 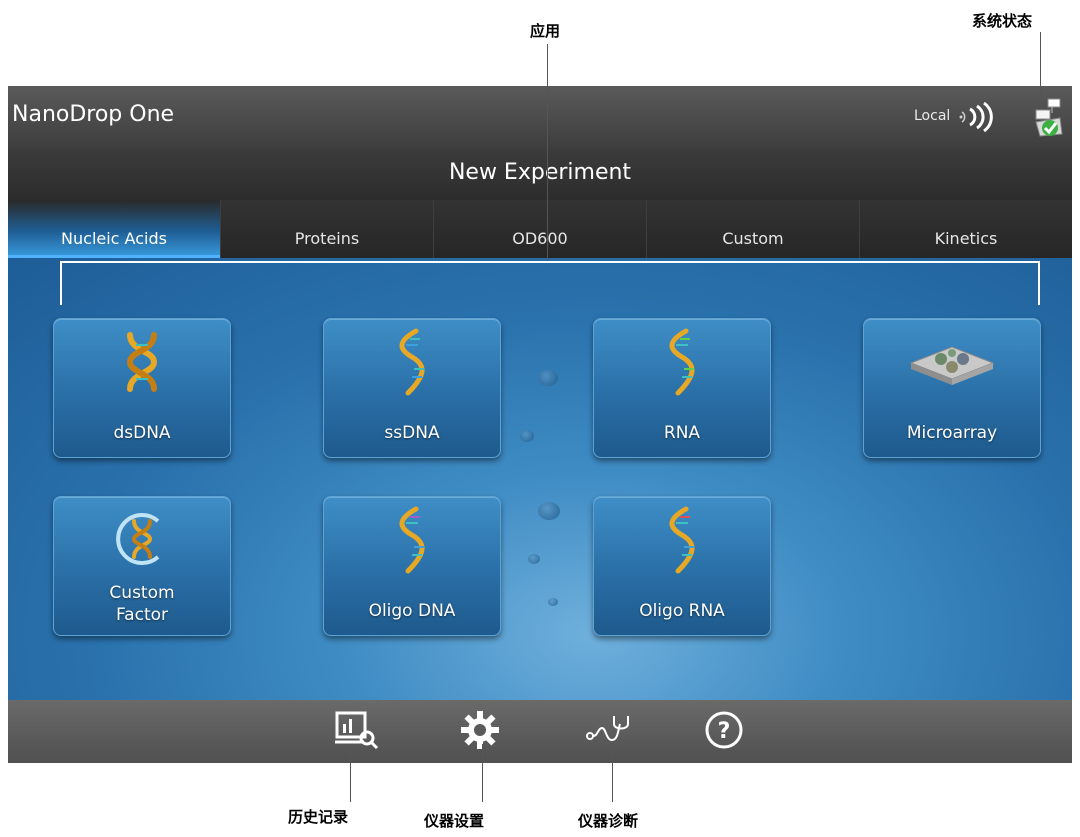 What do you see at coordinates (482, 773) in the screenshot?
I see `callout-line-settings` at bounding box center [482, 773].